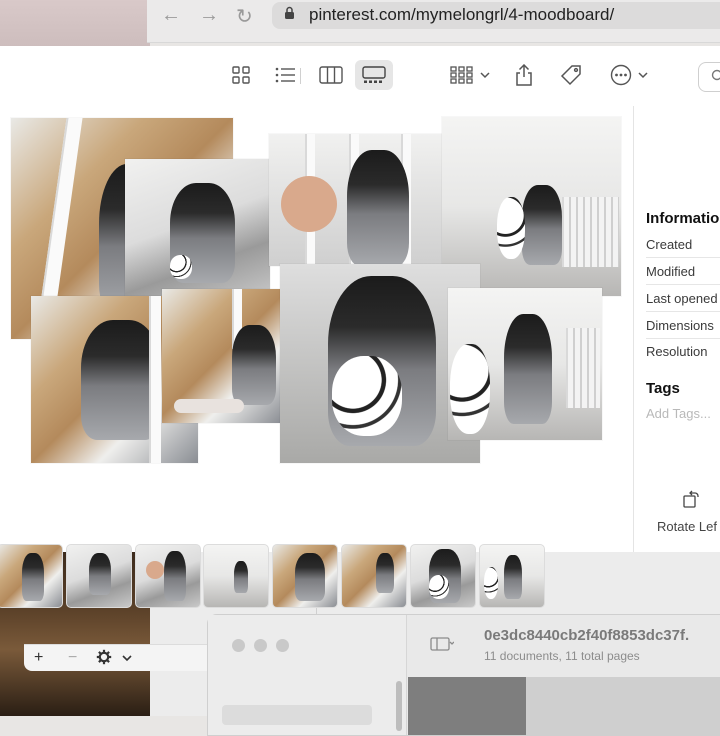 The image size is (720, 736). I want to click on sidebar-icon, so click(442, 644).